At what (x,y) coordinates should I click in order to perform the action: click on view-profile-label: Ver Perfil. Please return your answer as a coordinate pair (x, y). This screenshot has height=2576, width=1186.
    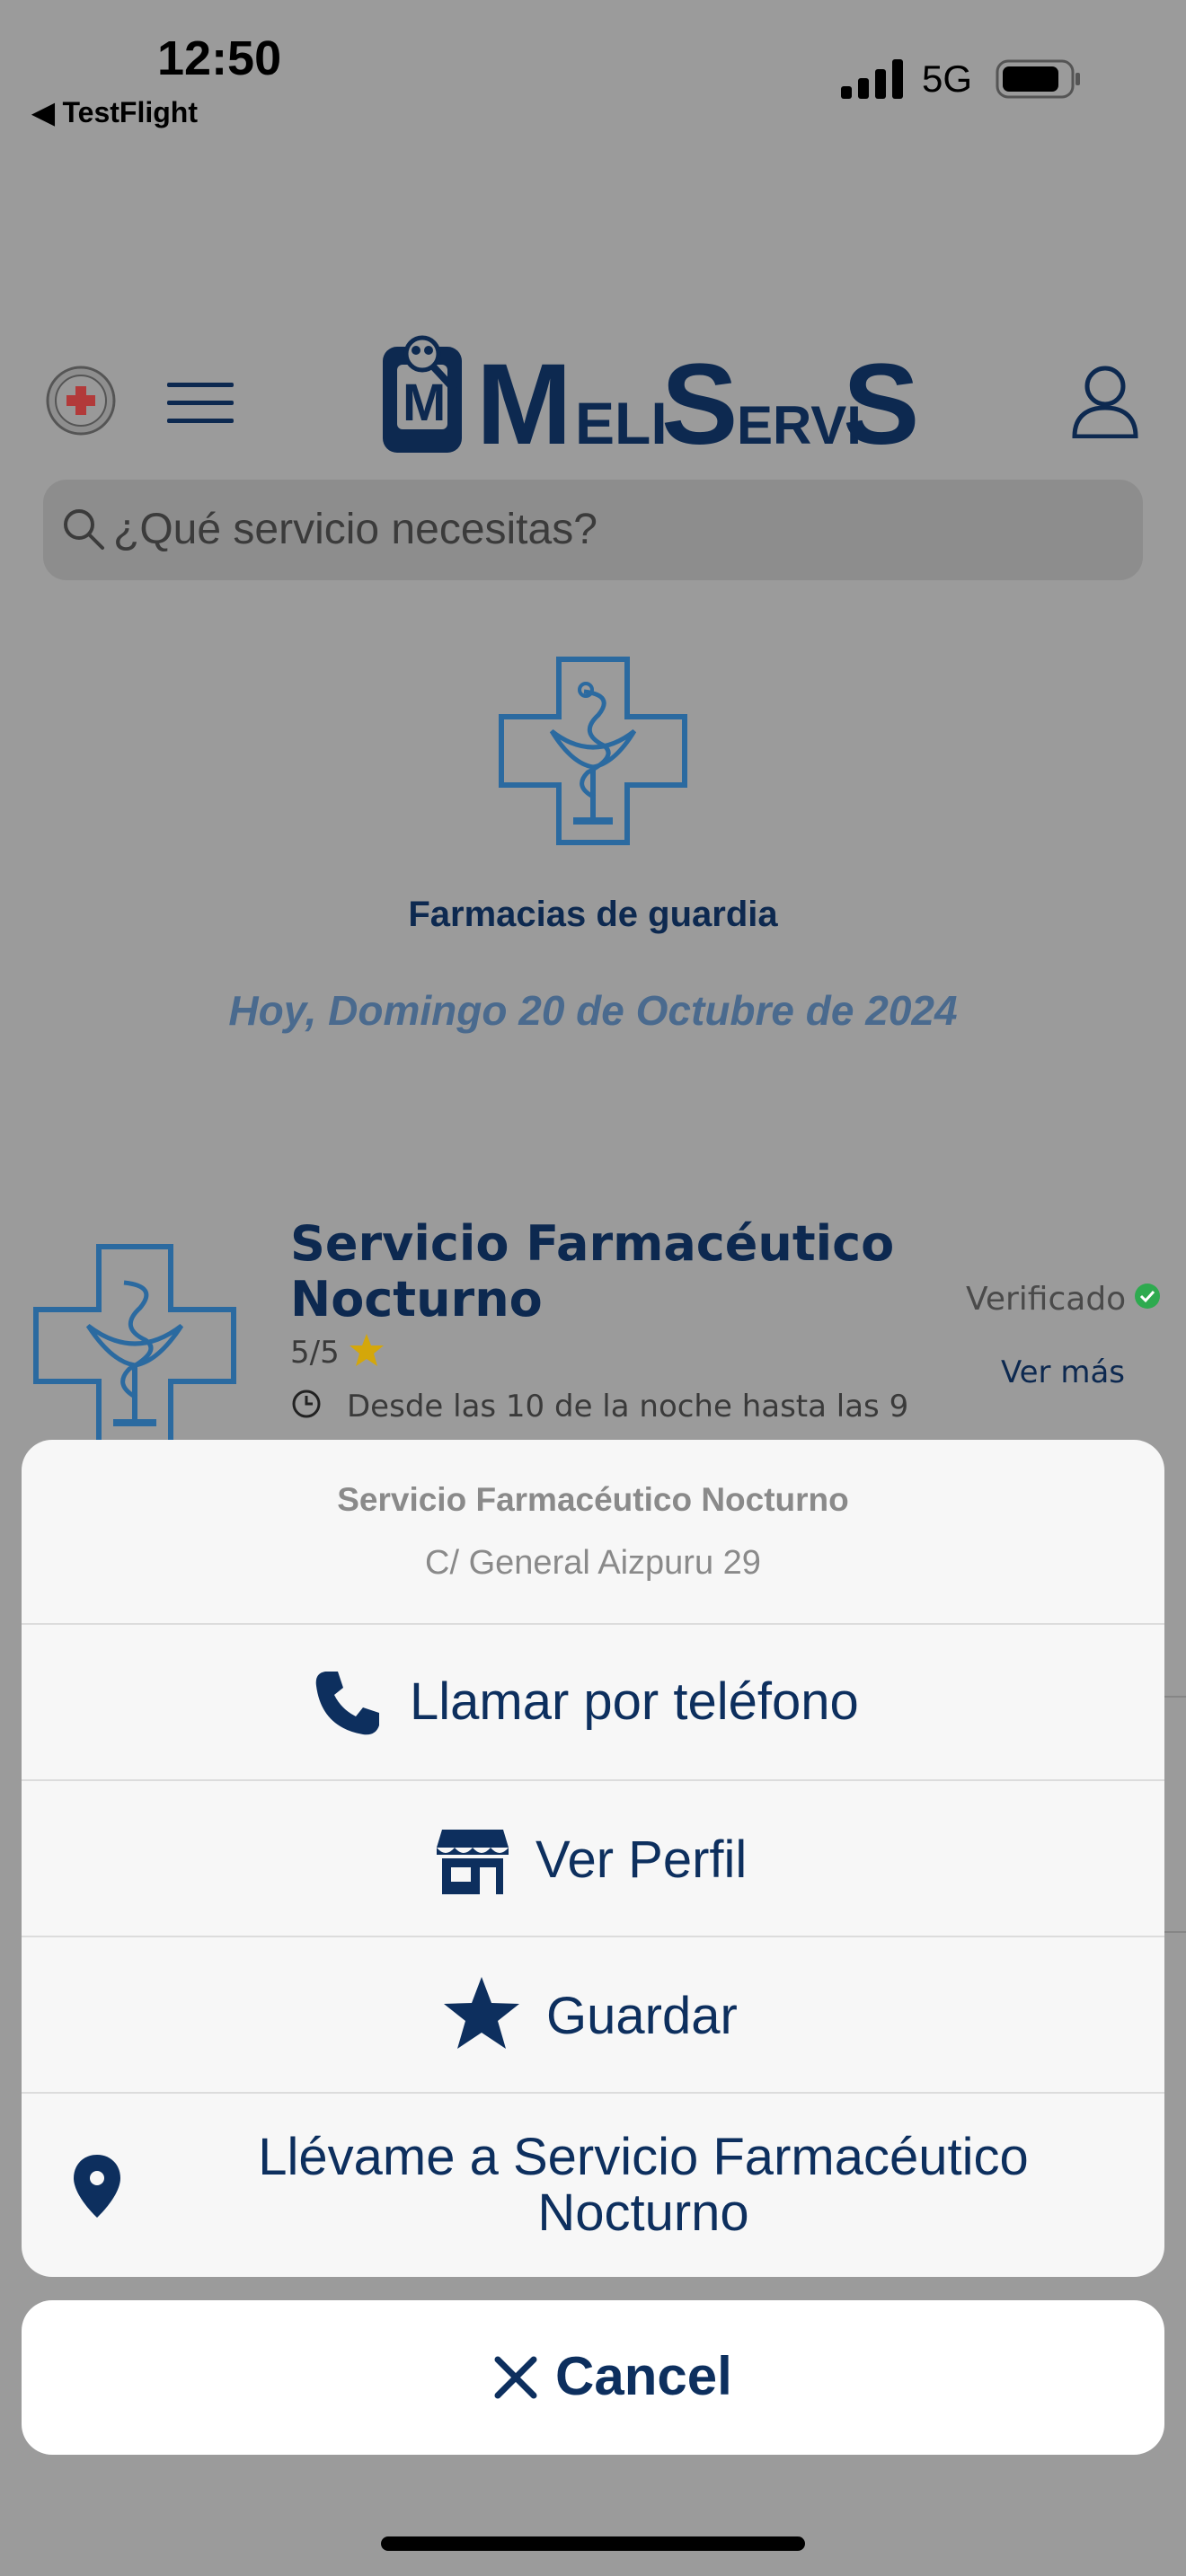
    Looking at the image, I should click on (641, 1860).